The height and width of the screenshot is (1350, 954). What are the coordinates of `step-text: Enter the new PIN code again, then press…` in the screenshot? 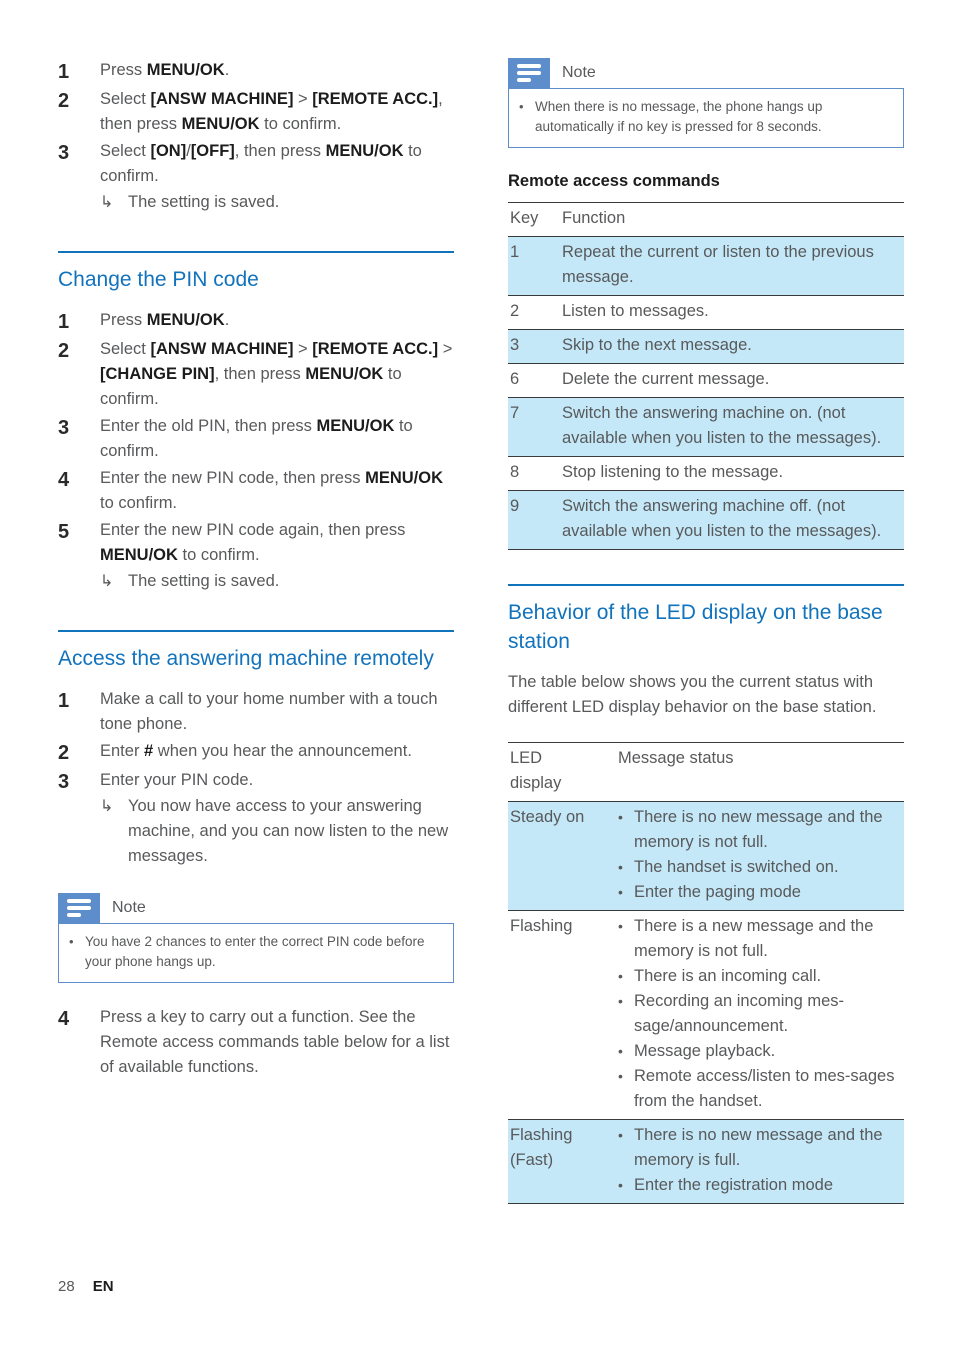 It's located at (277, 556).